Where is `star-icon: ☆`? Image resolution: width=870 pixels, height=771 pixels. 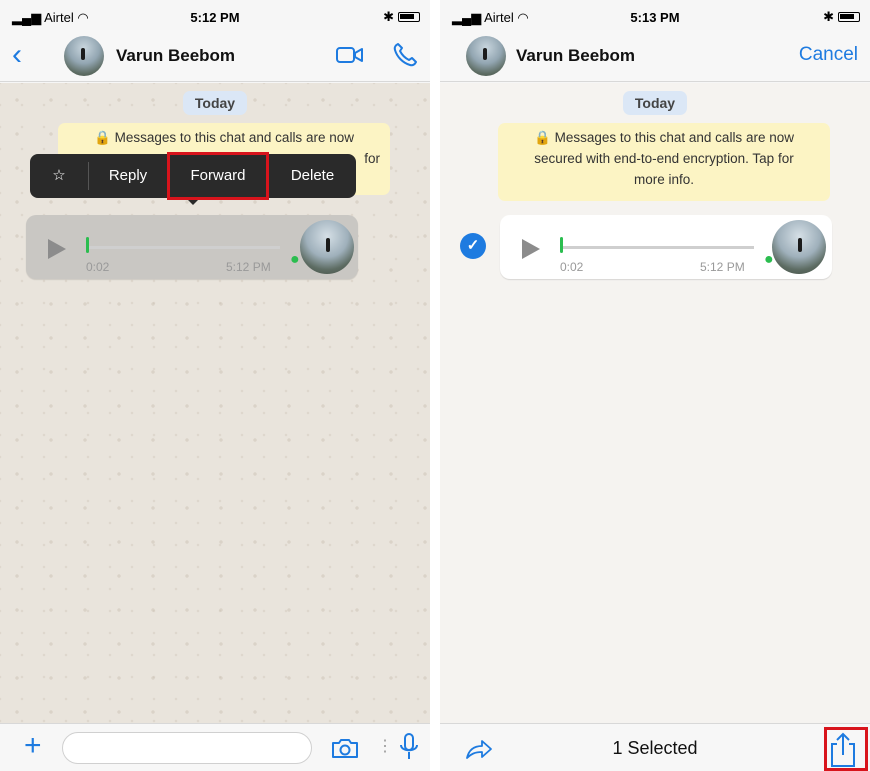 star-icon: ☆ is located at coordinates (59, 176).